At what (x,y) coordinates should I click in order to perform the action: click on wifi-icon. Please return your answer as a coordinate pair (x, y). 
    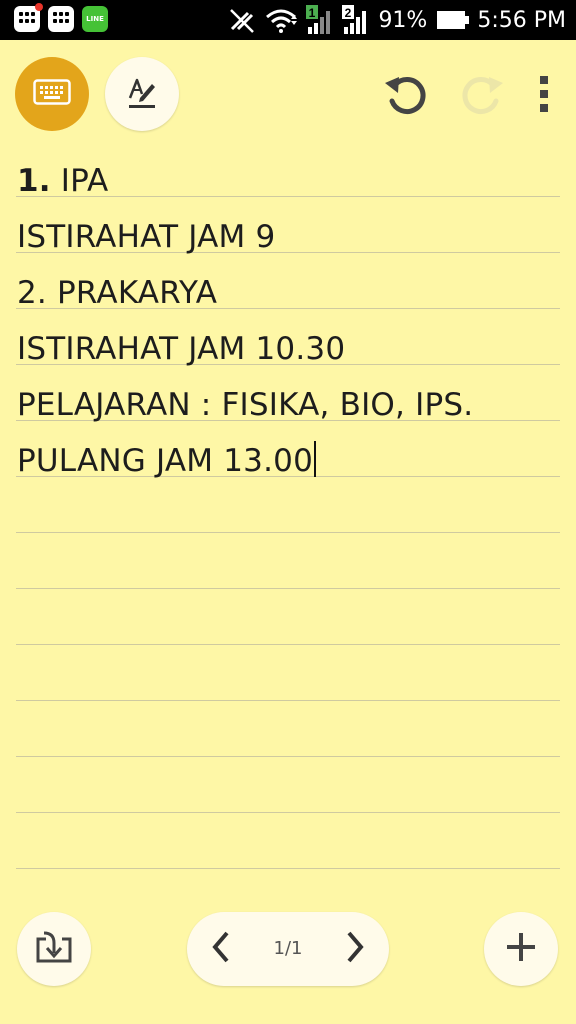
    Looking at the image, I should click on (281, 20).